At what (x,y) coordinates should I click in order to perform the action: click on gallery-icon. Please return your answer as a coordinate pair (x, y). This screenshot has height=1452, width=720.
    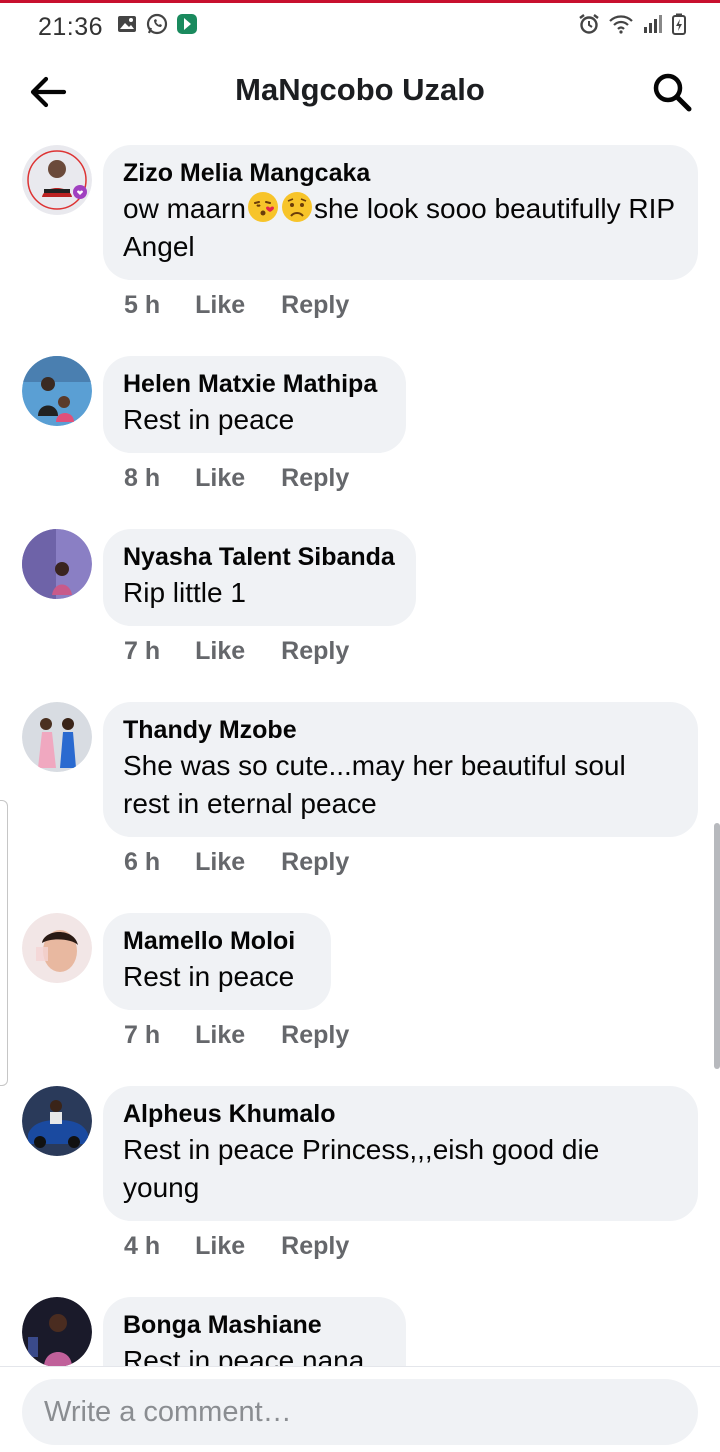
    Looking at the image, I should click on (127, 24).